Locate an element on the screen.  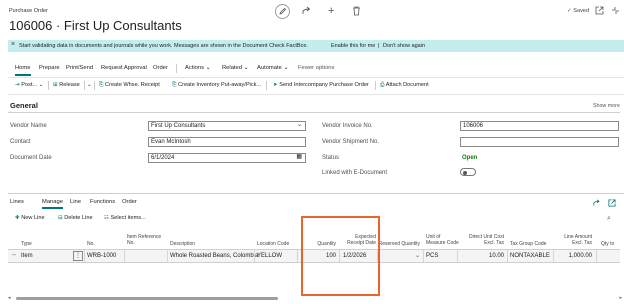
col-item-reference: Item Reference No. is located at coordinates (144, 240).